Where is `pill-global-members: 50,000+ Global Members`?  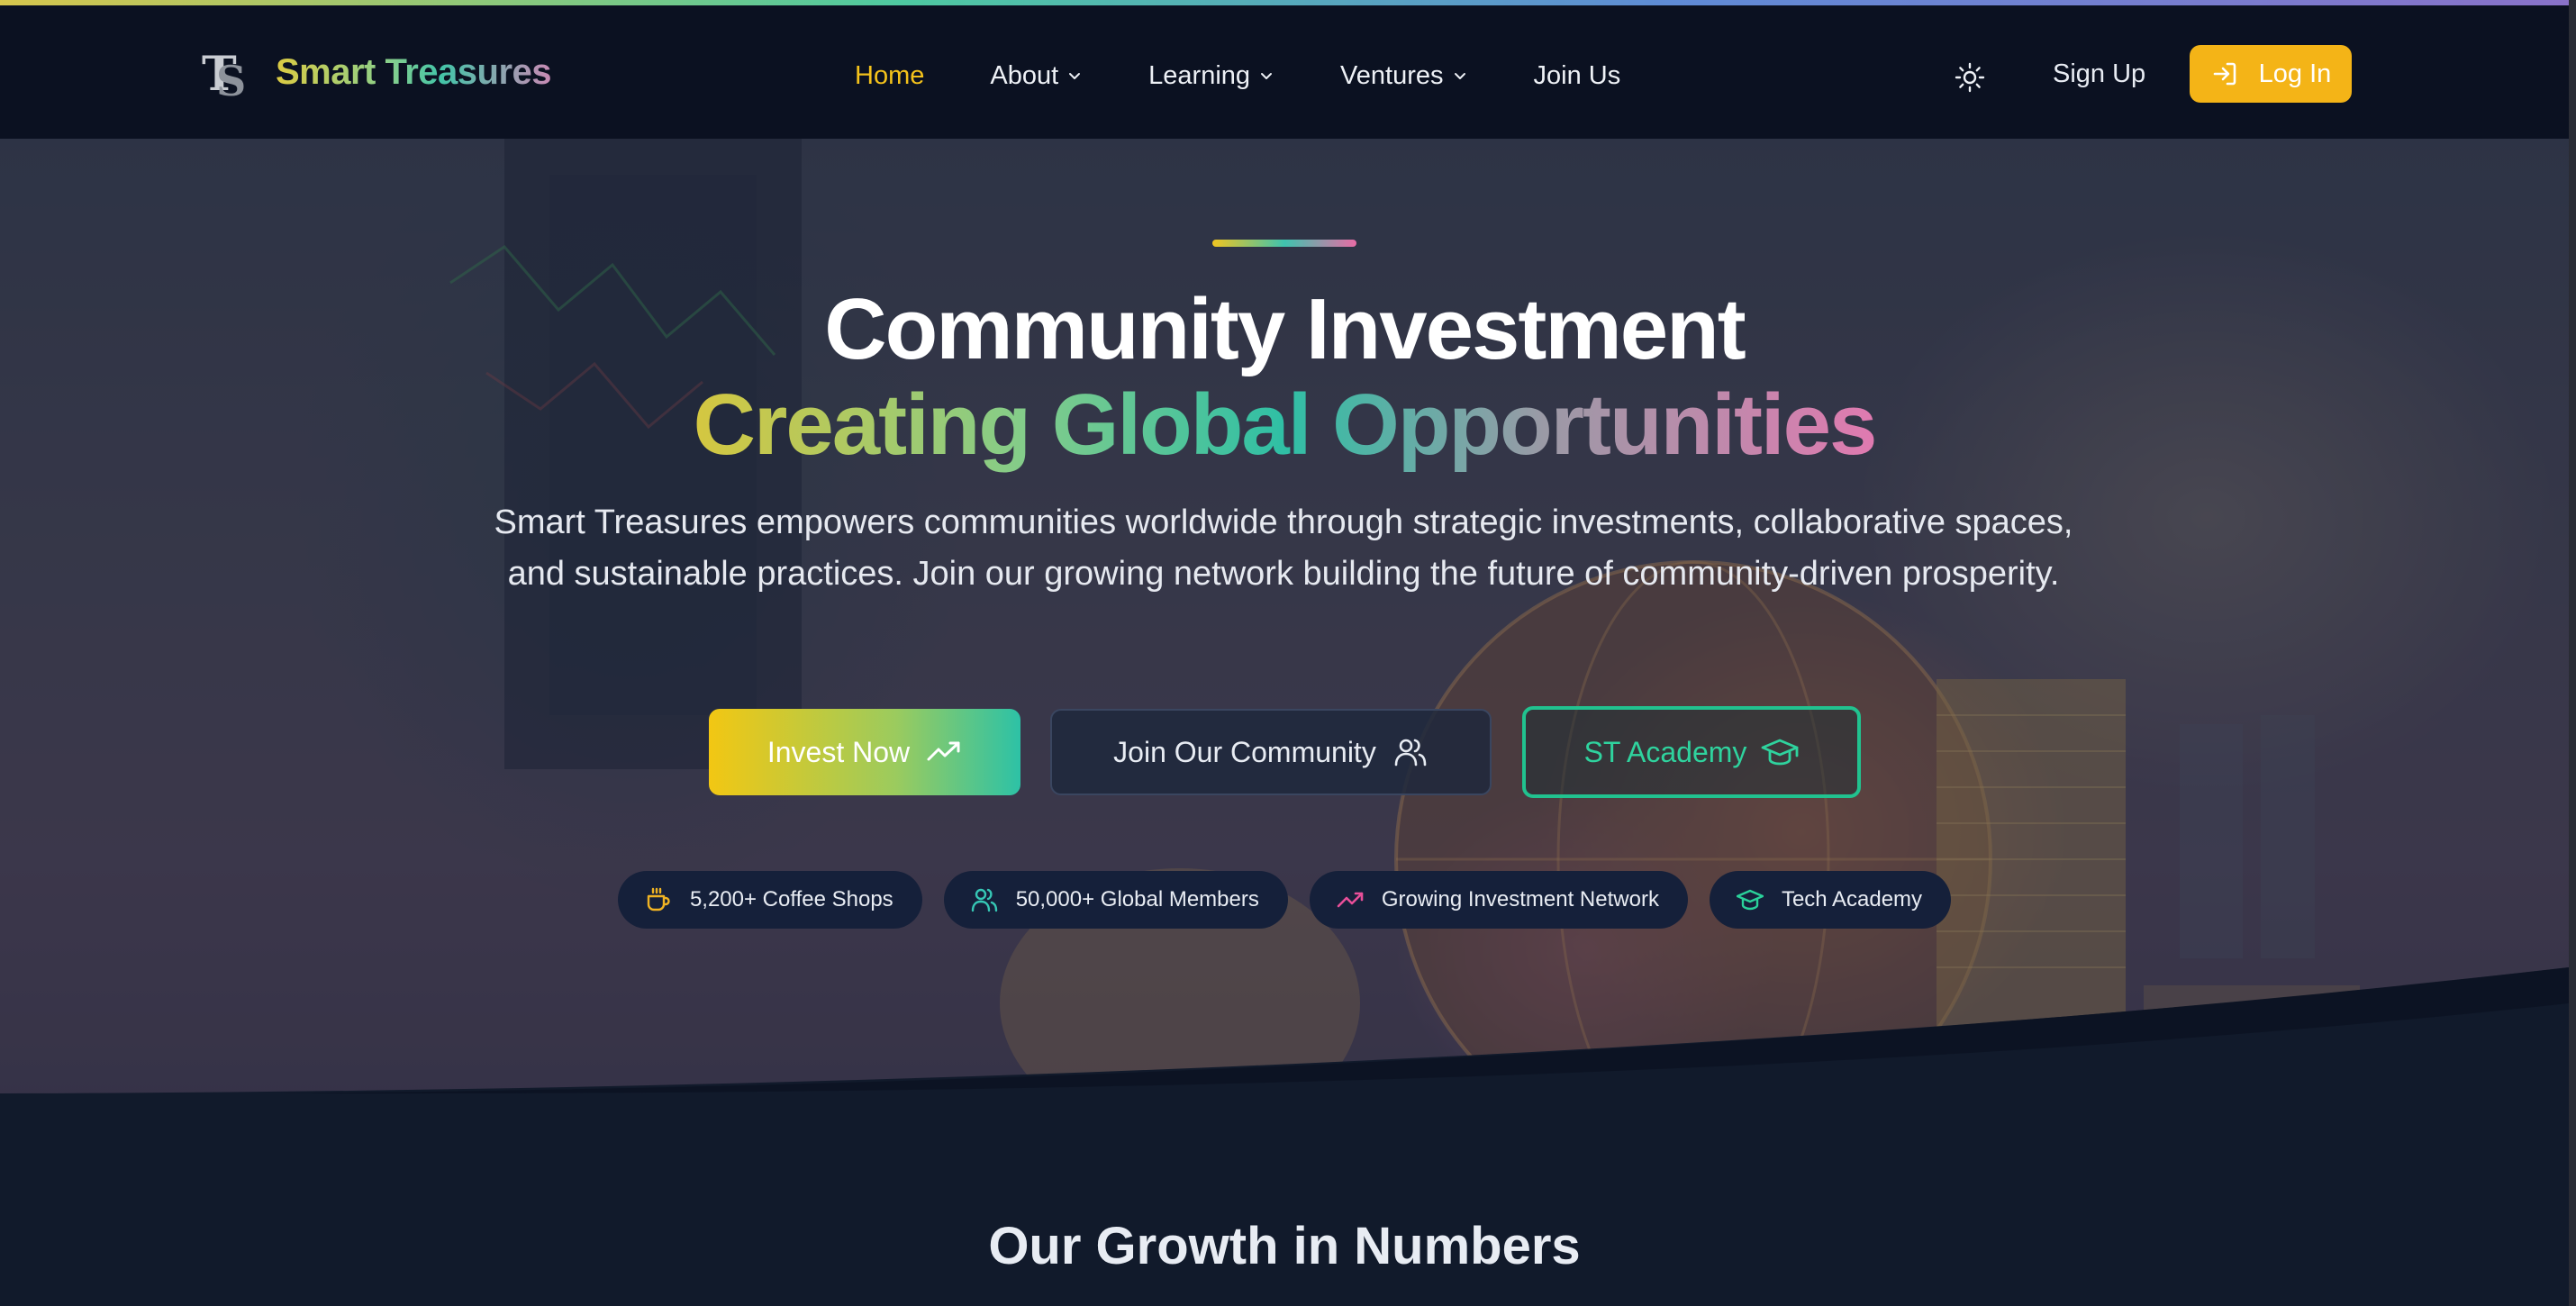 pill-global-members: 50,000+ Global Members is located at coordinates (1115, 900).